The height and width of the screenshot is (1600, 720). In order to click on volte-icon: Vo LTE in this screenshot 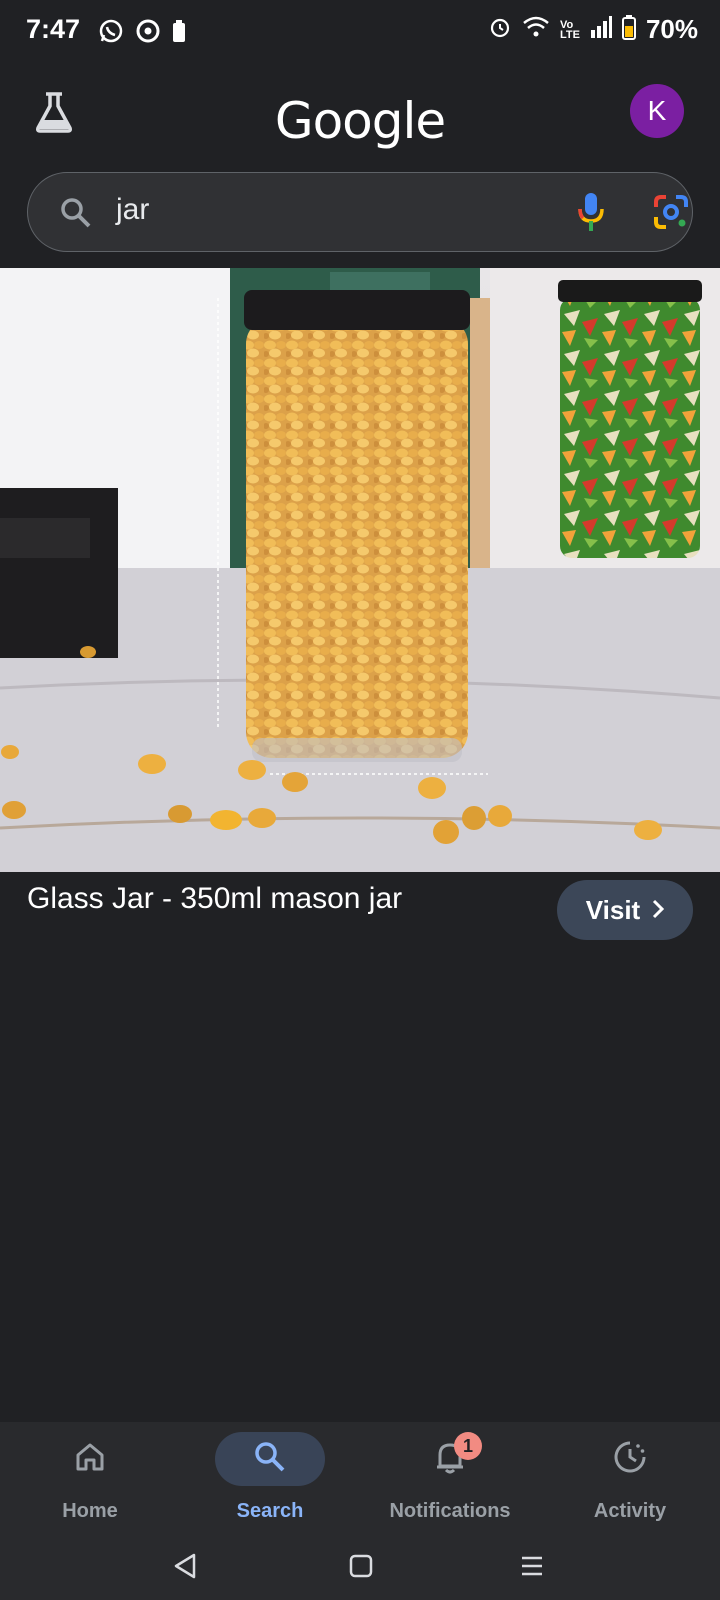, I will do `click(569, 29)`.